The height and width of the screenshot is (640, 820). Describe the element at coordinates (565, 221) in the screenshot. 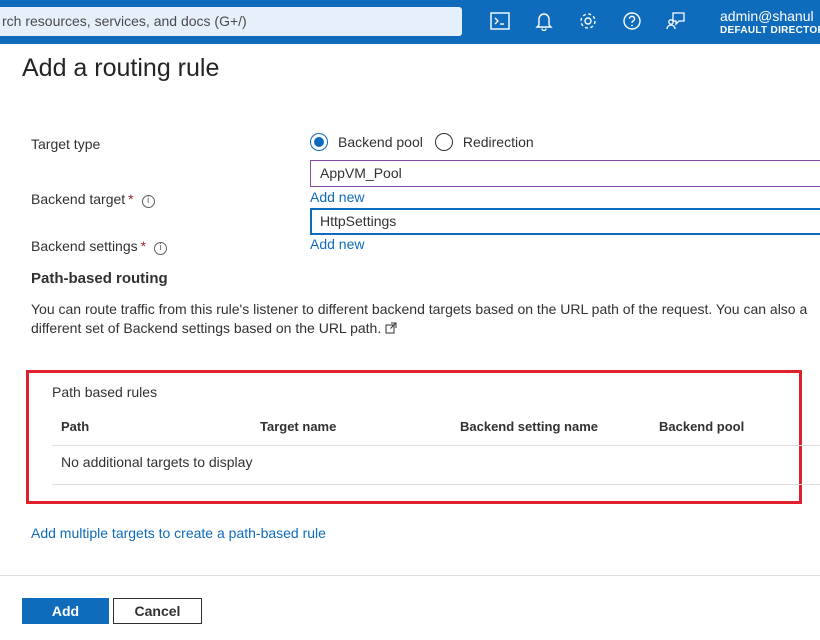

I see `backend-settings-select: HttpSettings` at that location.